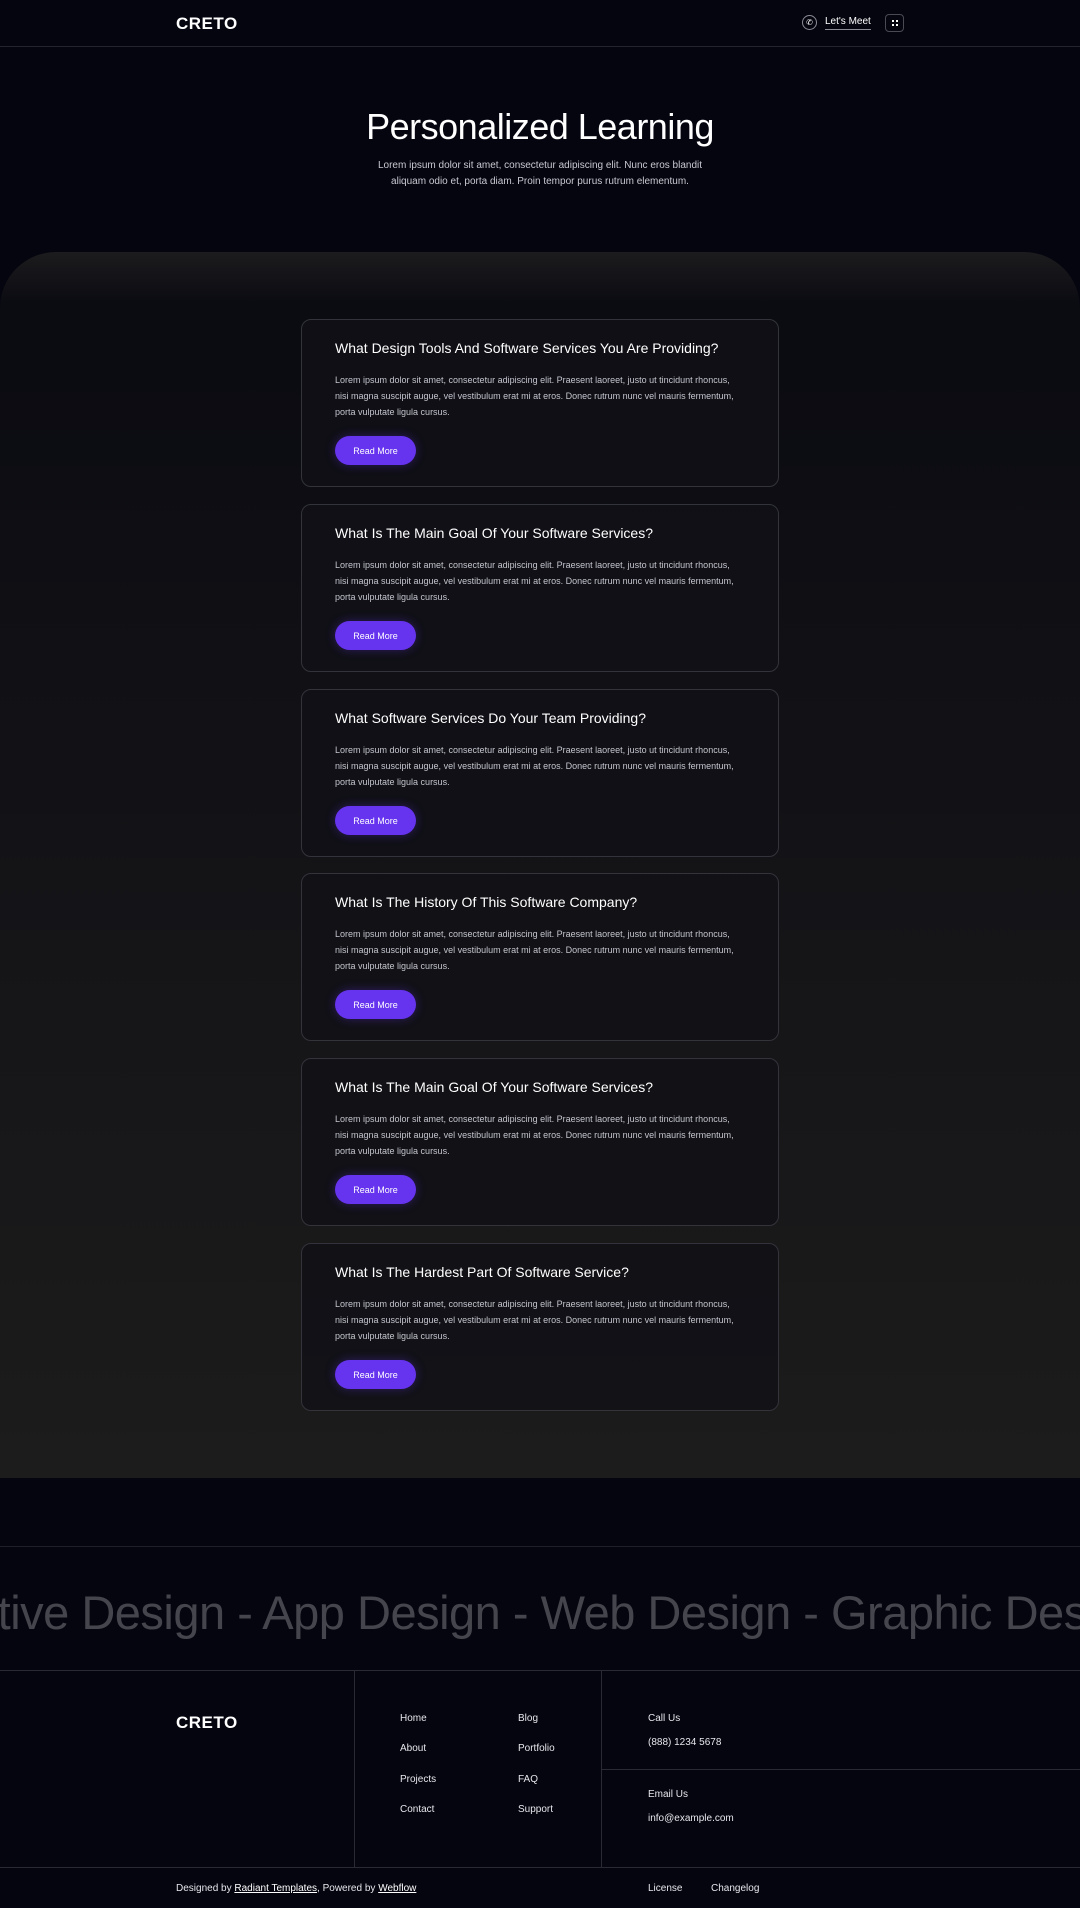  I want to click on credits-powered-prefix: , Powered by, so click(348, 1888).